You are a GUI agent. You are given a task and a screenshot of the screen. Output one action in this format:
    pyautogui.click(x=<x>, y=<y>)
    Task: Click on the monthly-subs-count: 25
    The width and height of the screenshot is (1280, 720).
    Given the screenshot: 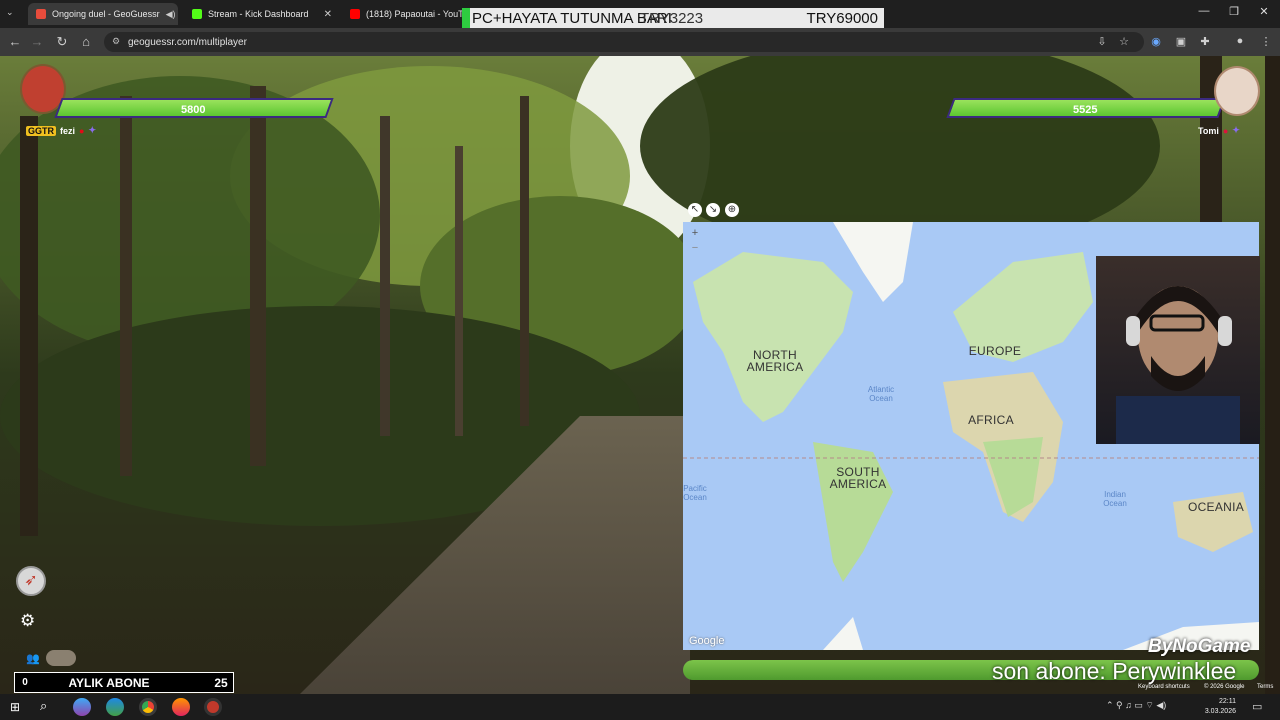 What is the action you would take?
    pyautogui.click(x=221, y=682)
    